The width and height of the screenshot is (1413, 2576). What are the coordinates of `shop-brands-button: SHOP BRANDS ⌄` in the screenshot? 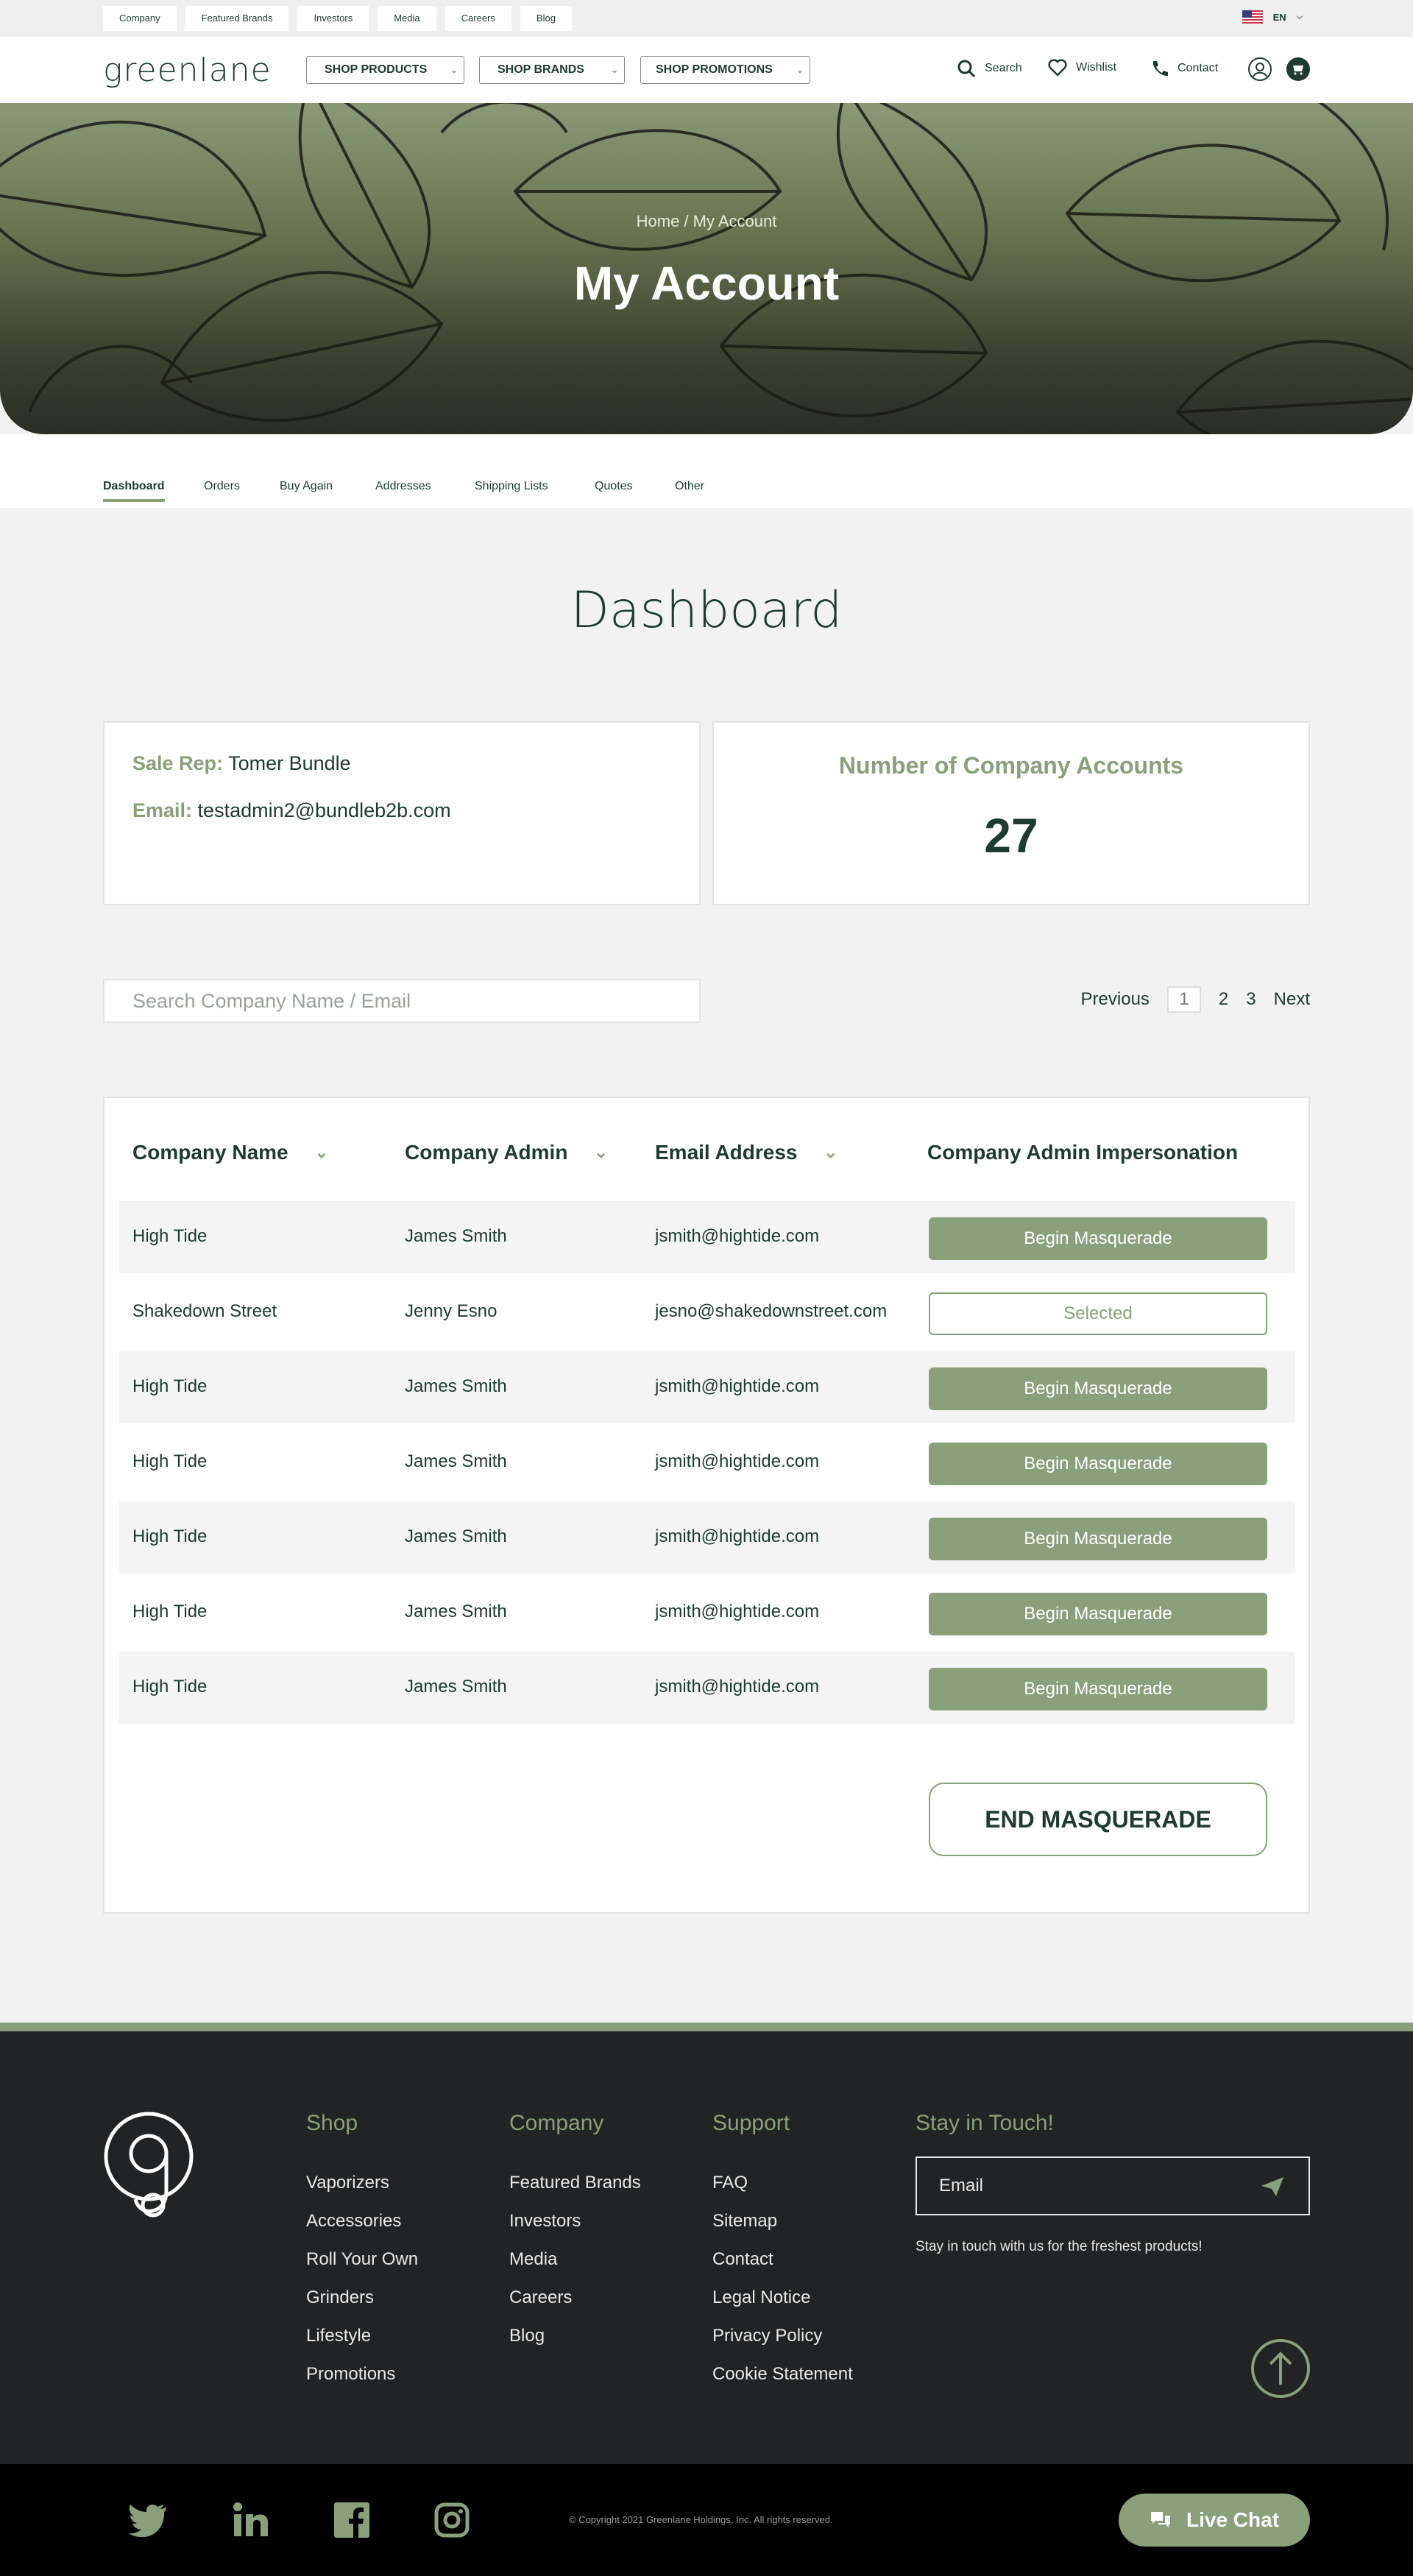 It's located at (552, 70).